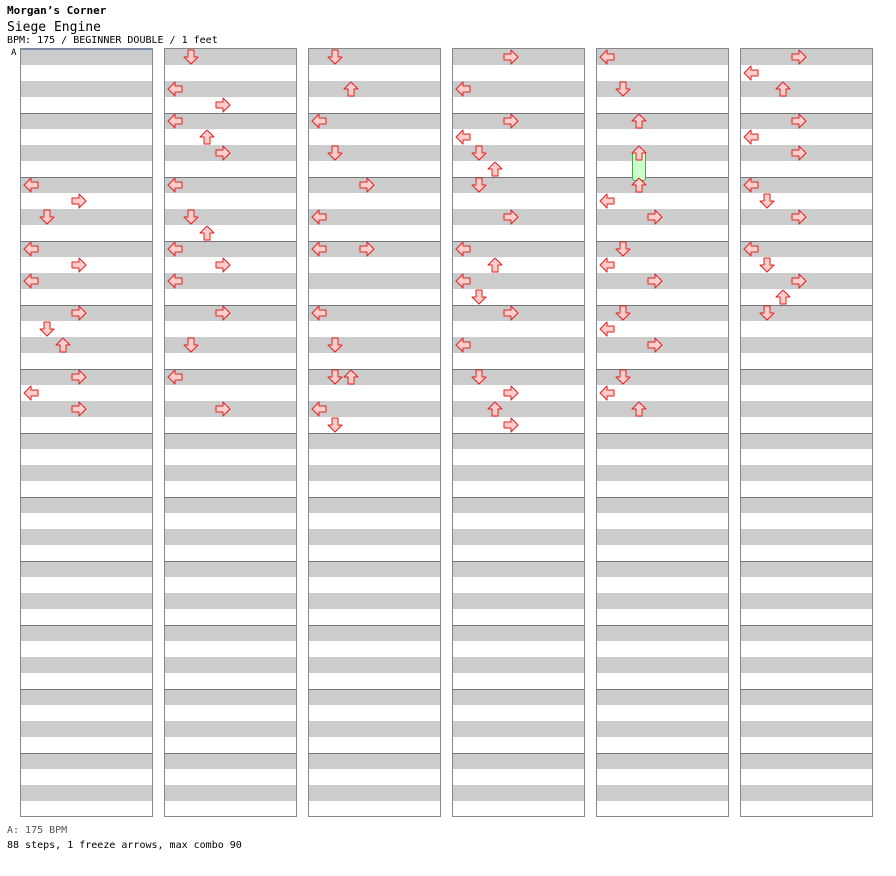 This screenshot has height=876, width=896. Describe the element at coordinates (124, 845) in the screenshot. I see `chart-summary: 88 steps, 1 freeze arrows, max combo 90` at that location.